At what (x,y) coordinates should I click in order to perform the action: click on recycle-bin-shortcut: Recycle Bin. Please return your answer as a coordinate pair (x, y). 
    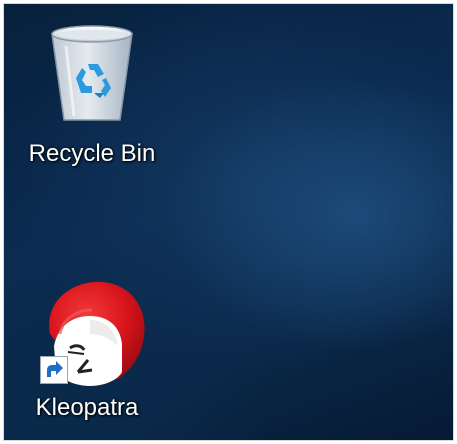
    Looking at the image, I should click on (92, 95).